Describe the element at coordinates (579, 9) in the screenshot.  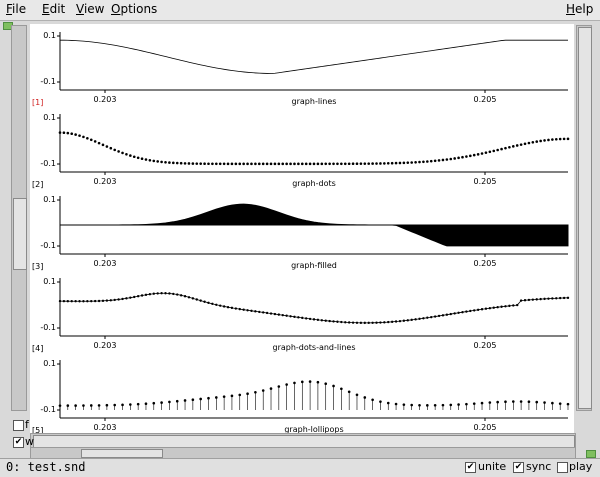
I see `menu-help: Help` at that location.